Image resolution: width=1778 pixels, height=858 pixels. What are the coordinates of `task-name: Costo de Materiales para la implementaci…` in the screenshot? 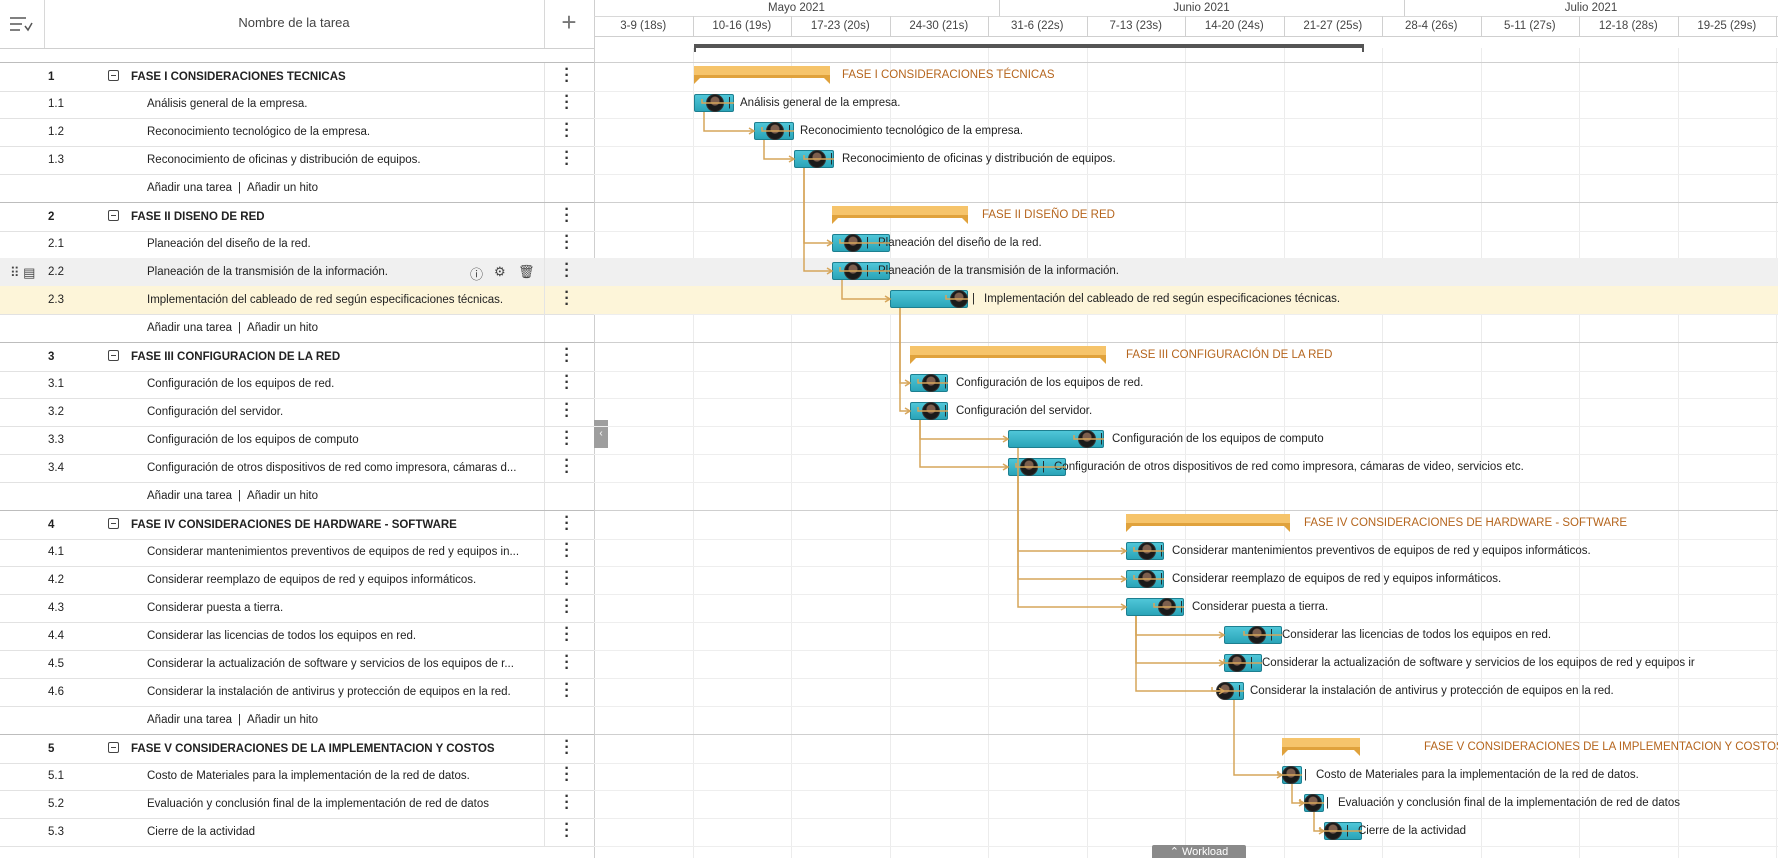 It's located at (337, 776).